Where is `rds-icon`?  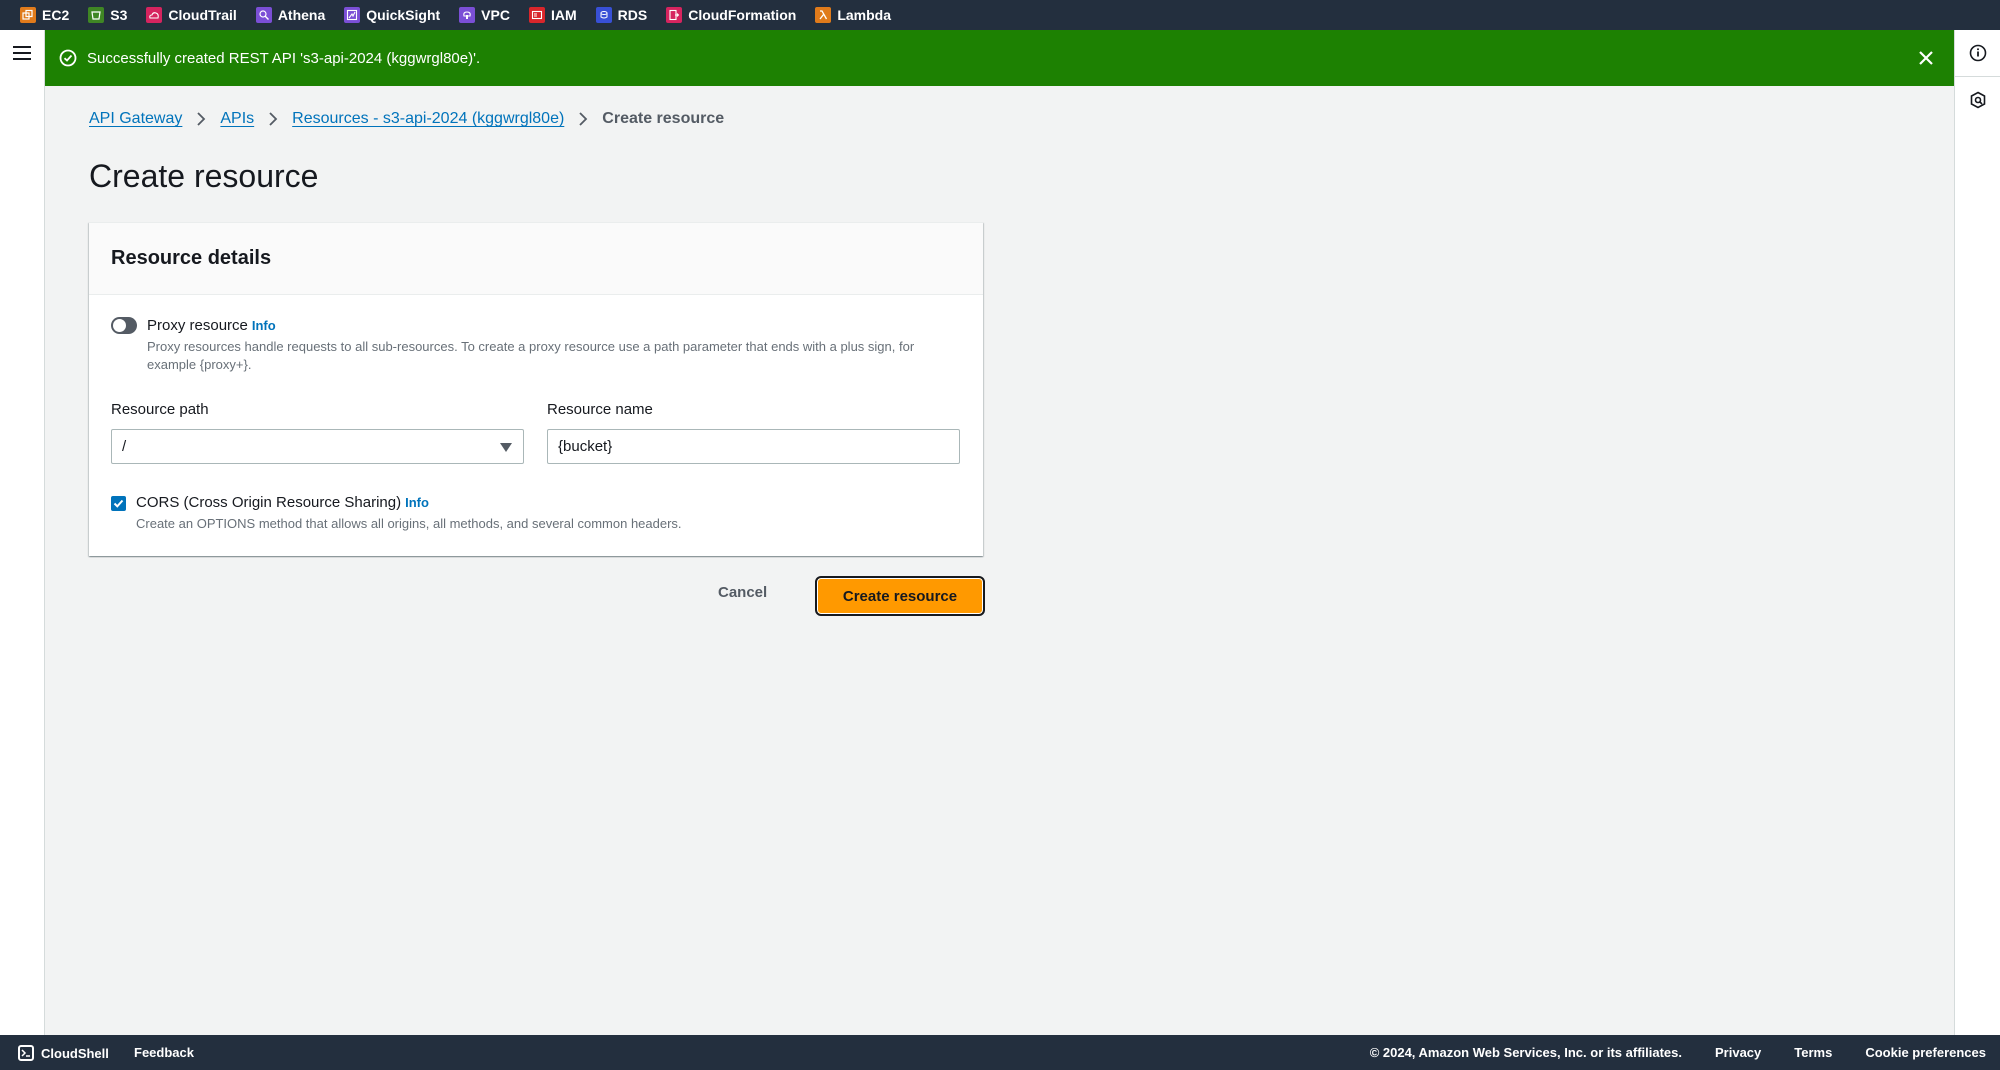 rds-icon is located at coordinates (603, 15).